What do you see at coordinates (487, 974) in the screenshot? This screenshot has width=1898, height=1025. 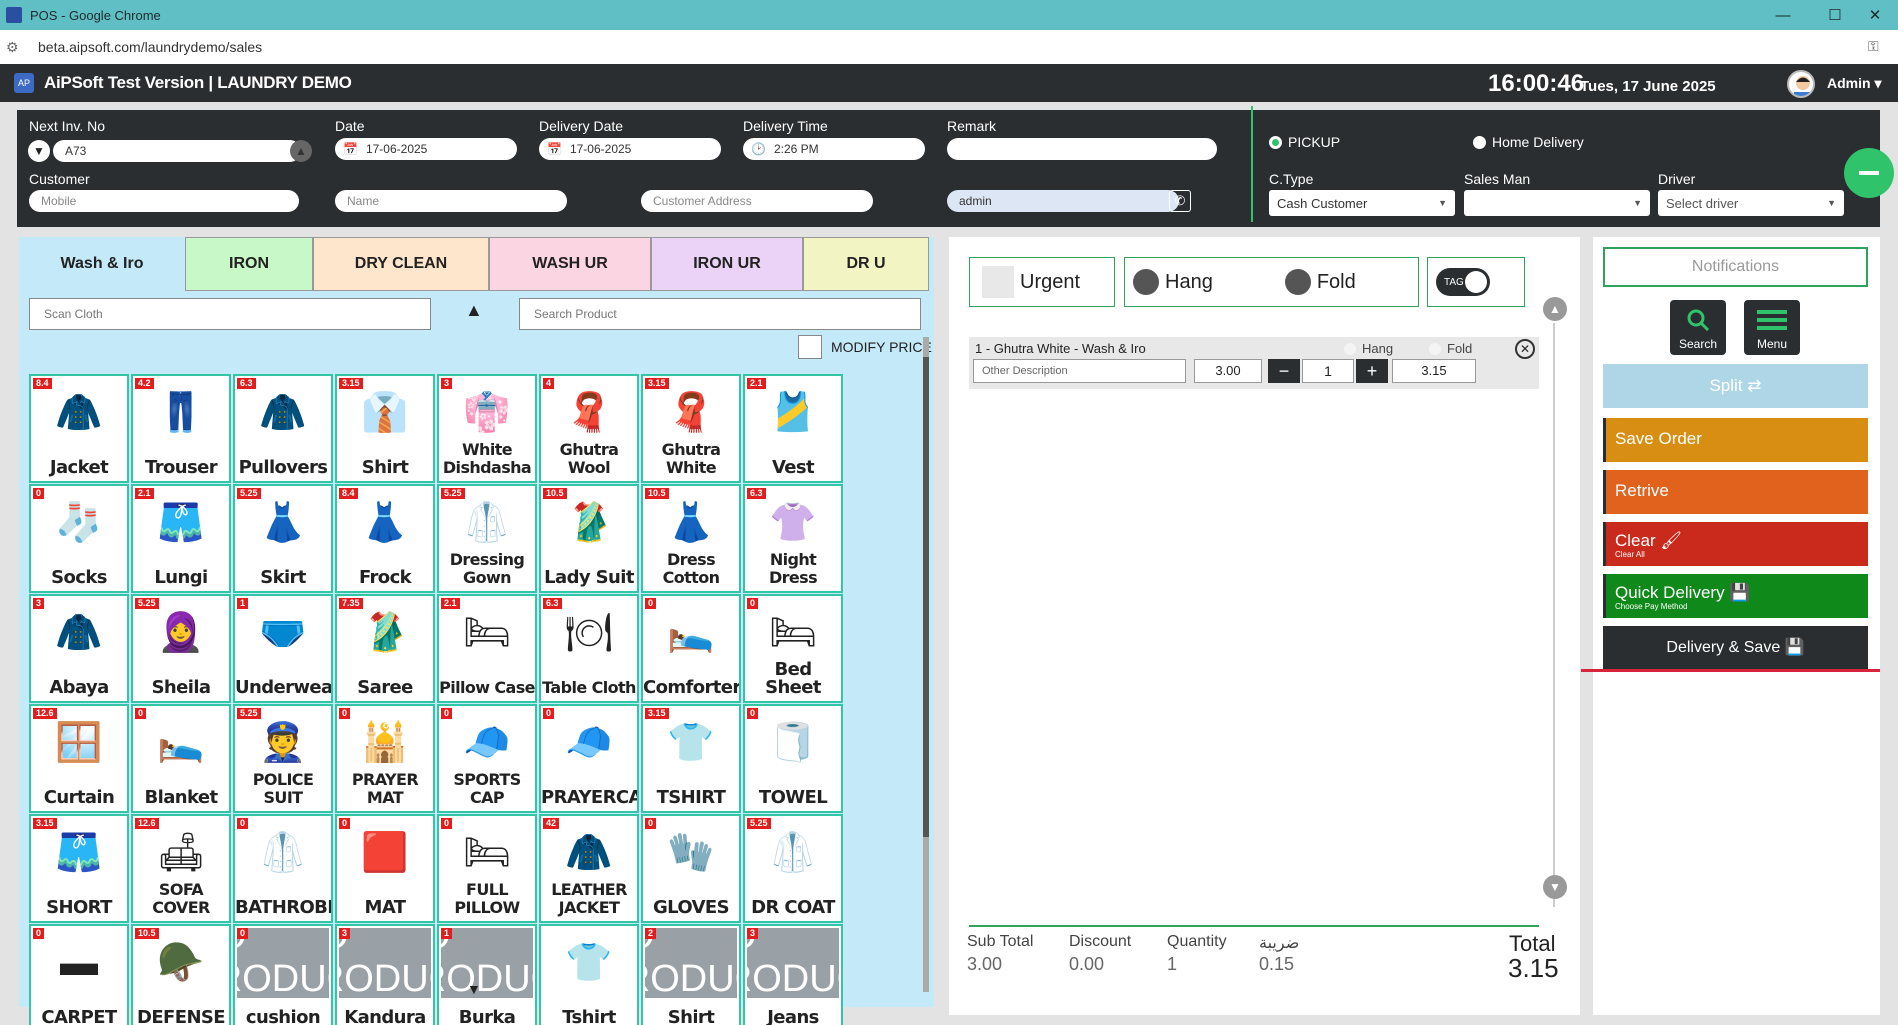 I see `product-tile: 📦NO PRODUCT IMAGE1 Burka` at bounding box center [487, 974].